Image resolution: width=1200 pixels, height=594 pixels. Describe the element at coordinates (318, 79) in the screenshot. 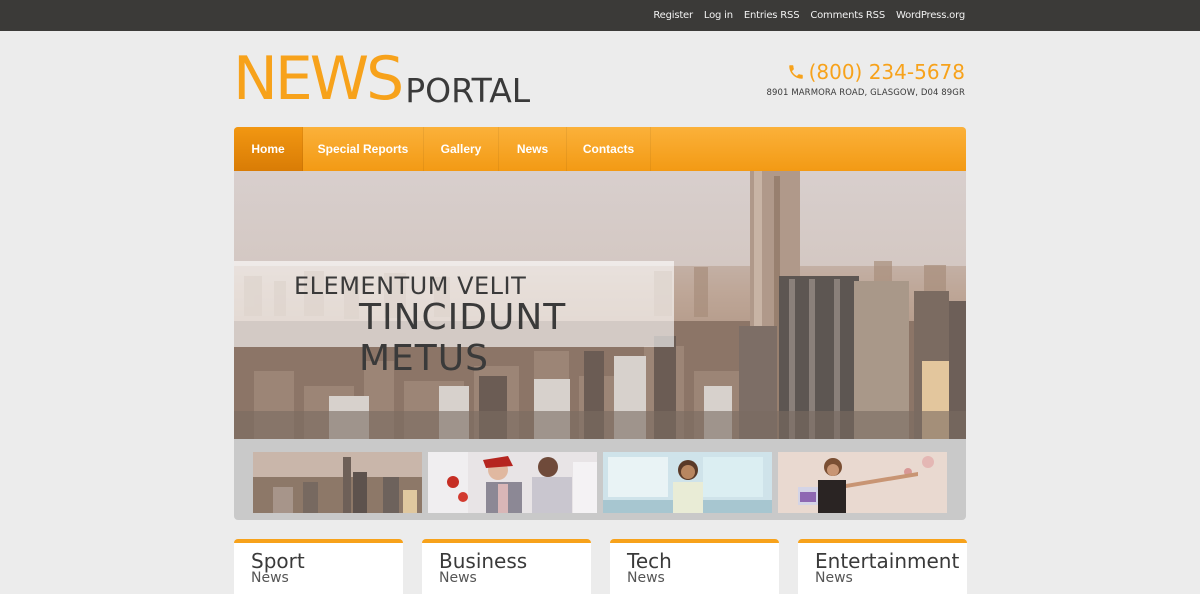

I see `logo-news: NEWS` at that location.